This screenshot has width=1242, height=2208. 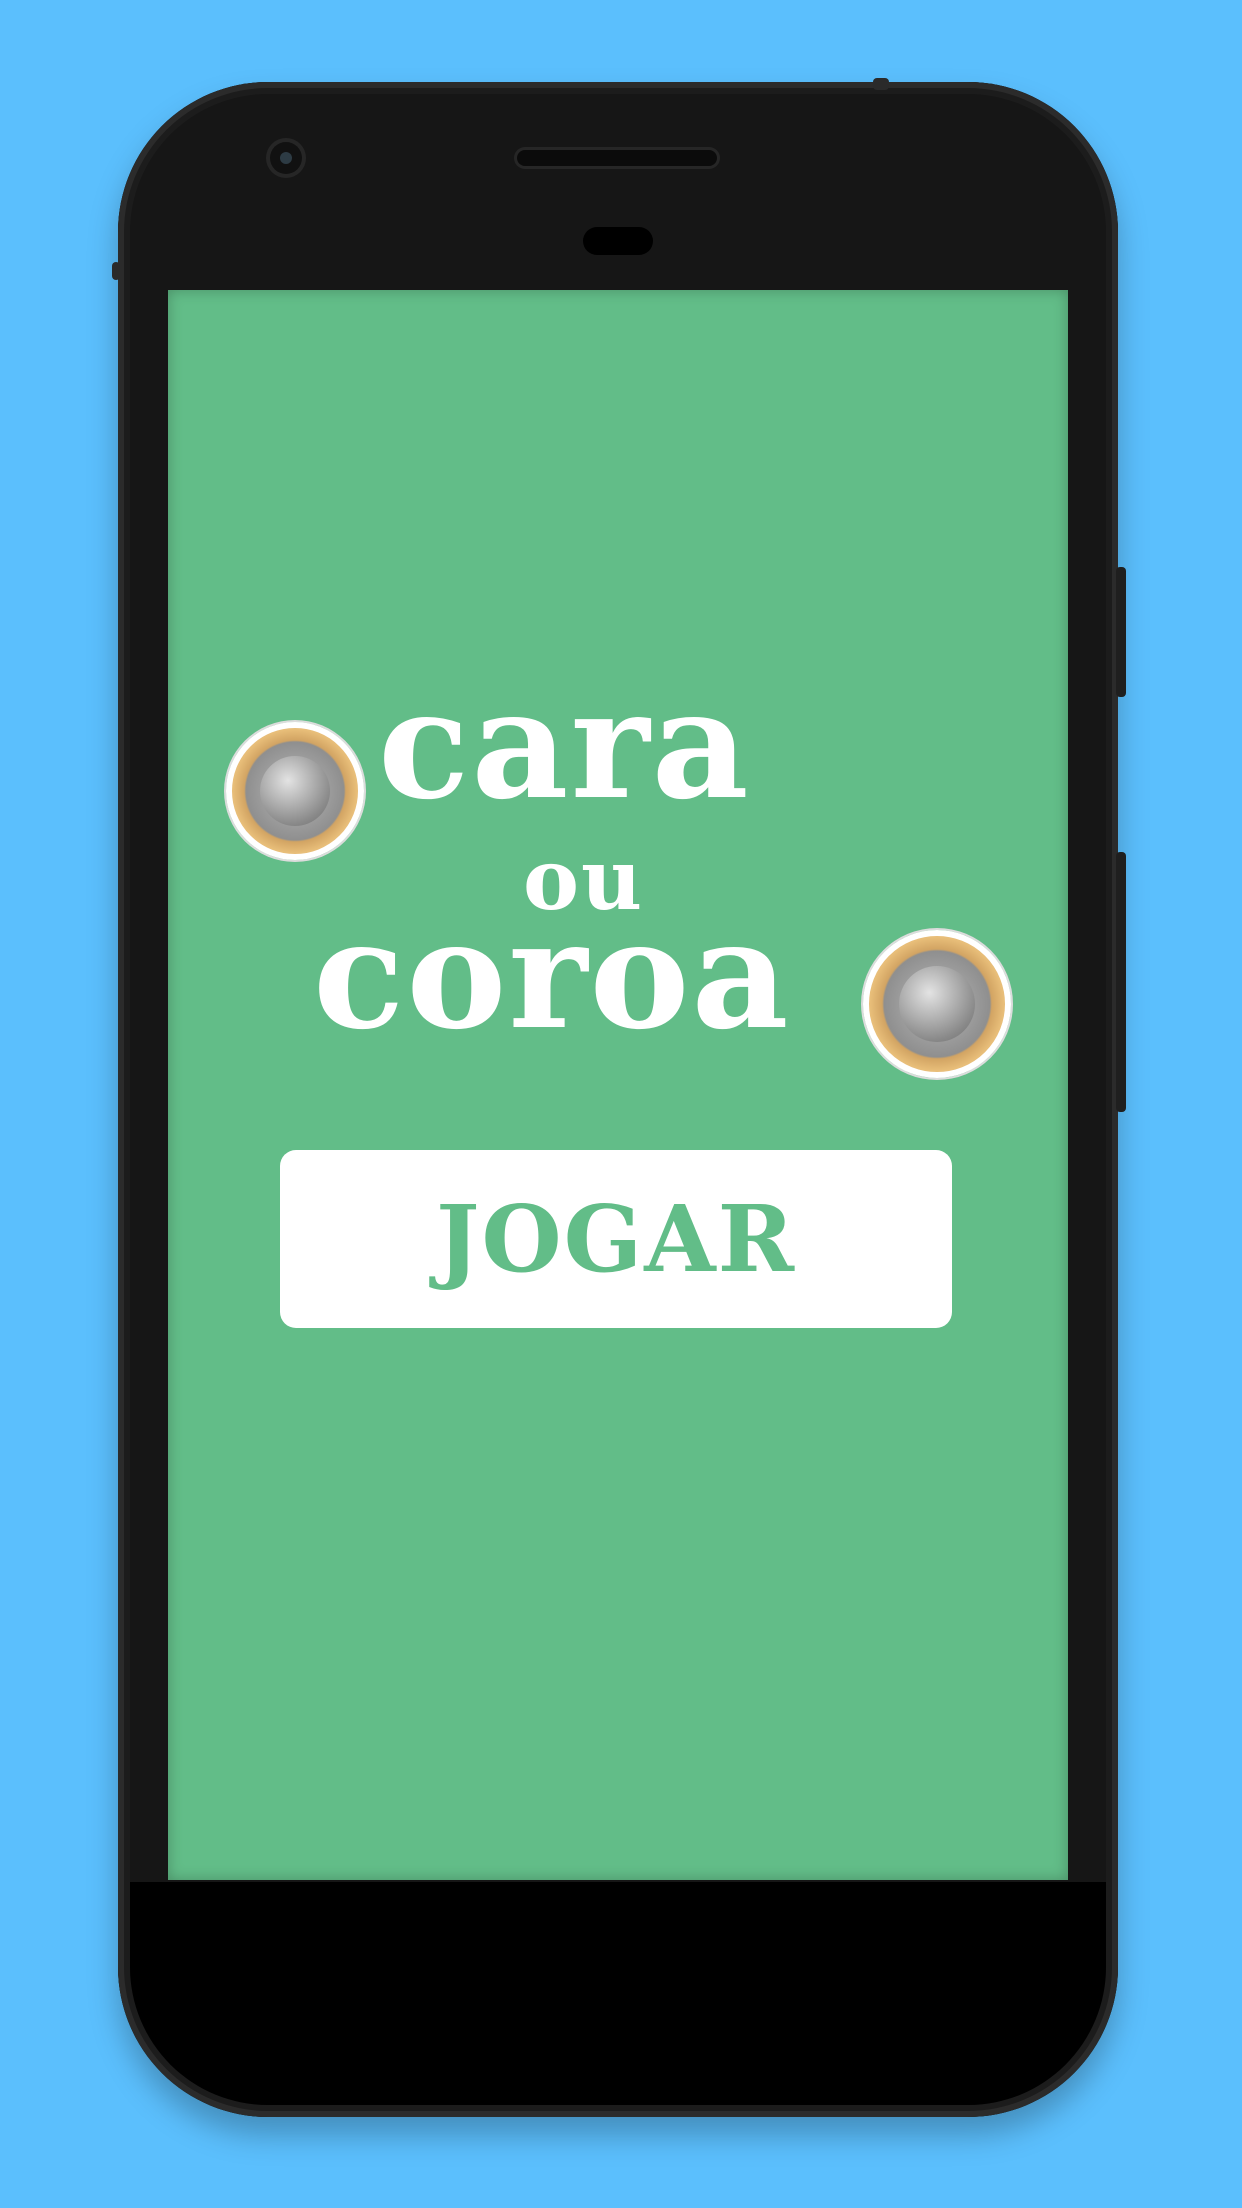 I want to click on coin-heads-face, so click(x=295, y=791).